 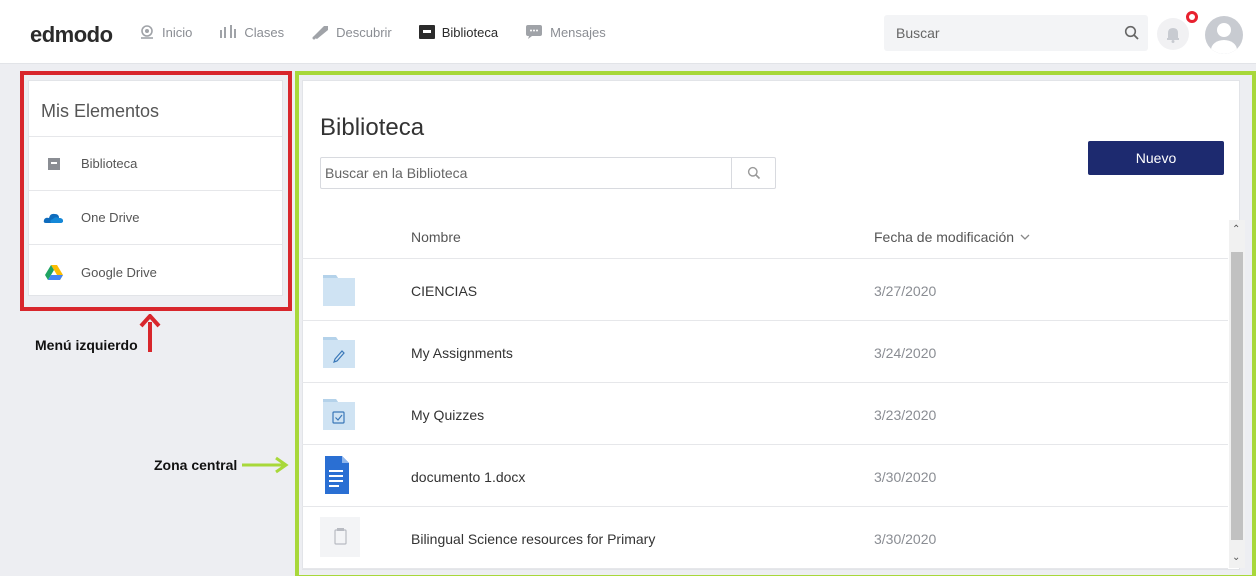 What do you see at coordinates (1236, 557) in the screenshot?
I see `scroll-down-arrow-icon: ⌄` at bounding box center [1236, 557].